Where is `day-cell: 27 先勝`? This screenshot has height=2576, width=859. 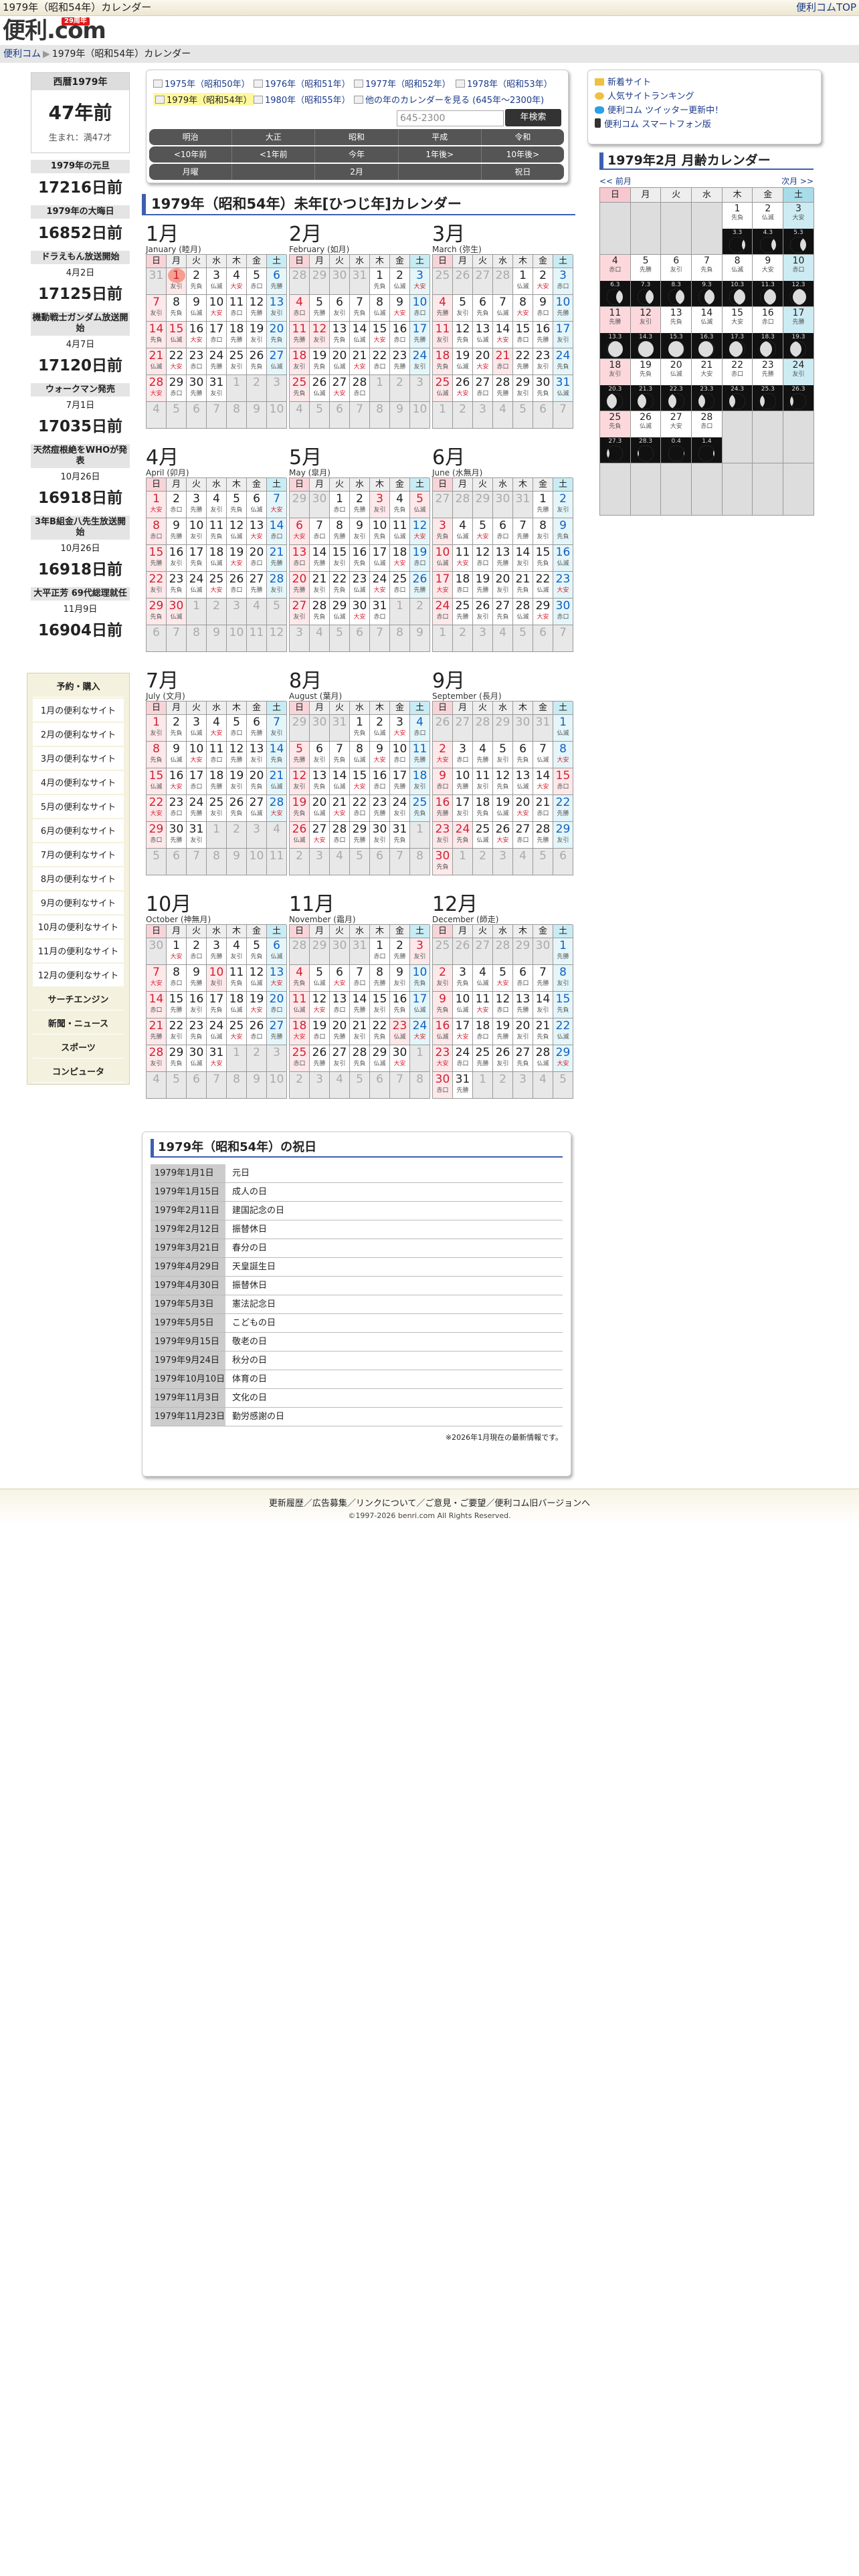 day-cell: 27 先勝 is located at coordinates (277, 1031).